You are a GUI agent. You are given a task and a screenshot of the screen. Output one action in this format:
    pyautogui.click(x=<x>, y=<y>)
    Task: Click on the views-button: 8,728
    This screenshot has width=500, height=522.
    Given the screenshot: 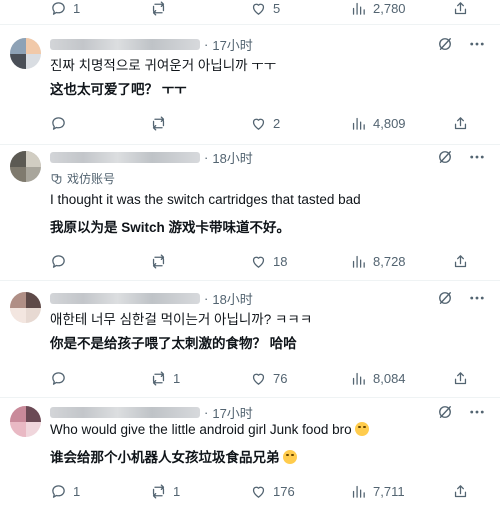 What is the action you would take?
    pyautogui.click(x=378, y=261)
    